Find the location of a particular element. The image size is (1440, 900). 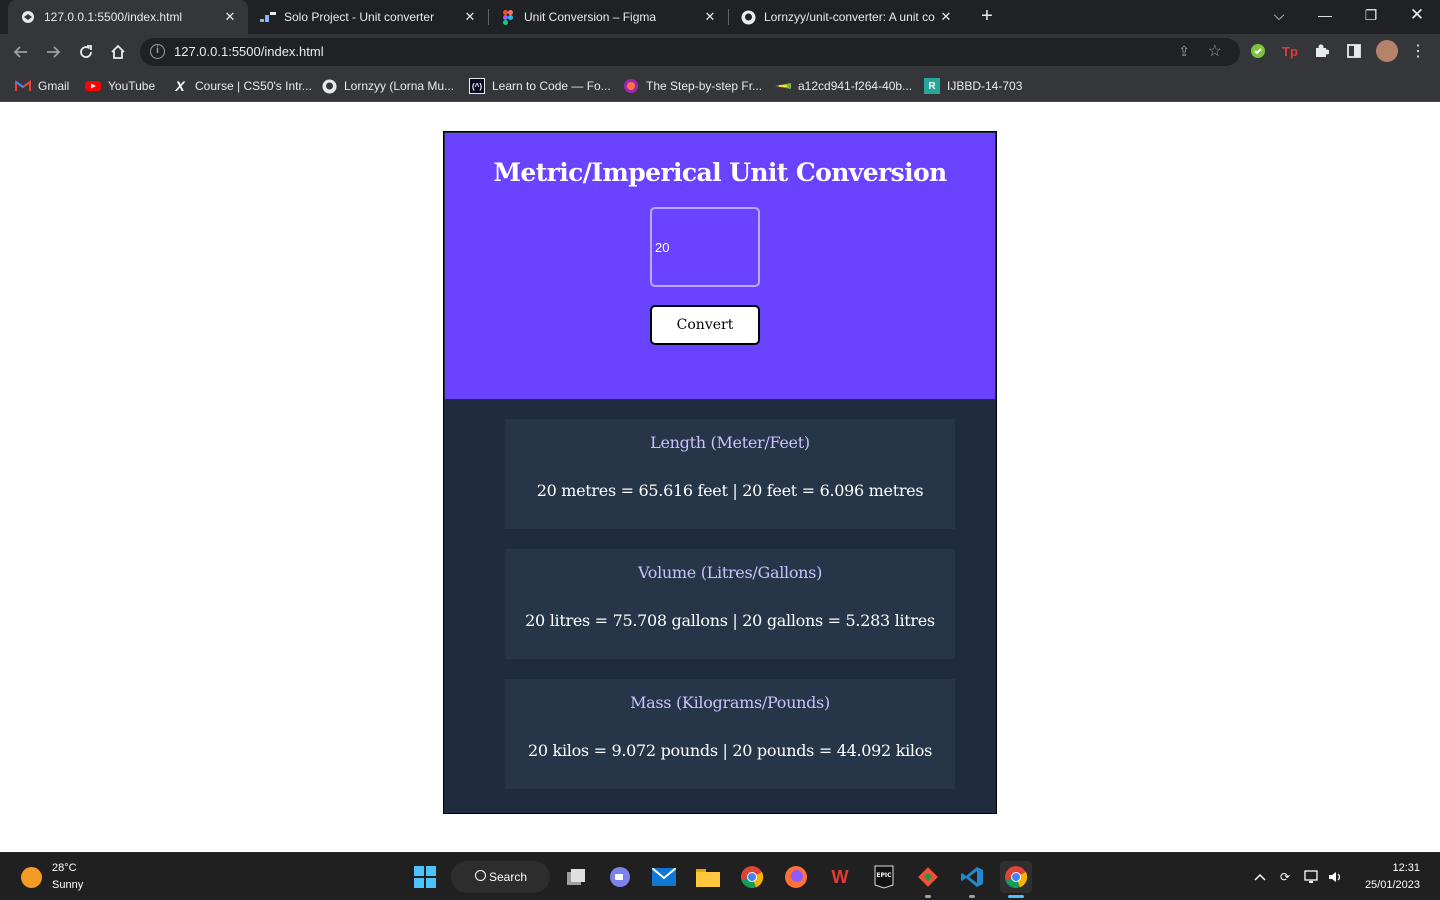

tab-title: Solo Project - Unit converter is located at coordinates (359, 17).